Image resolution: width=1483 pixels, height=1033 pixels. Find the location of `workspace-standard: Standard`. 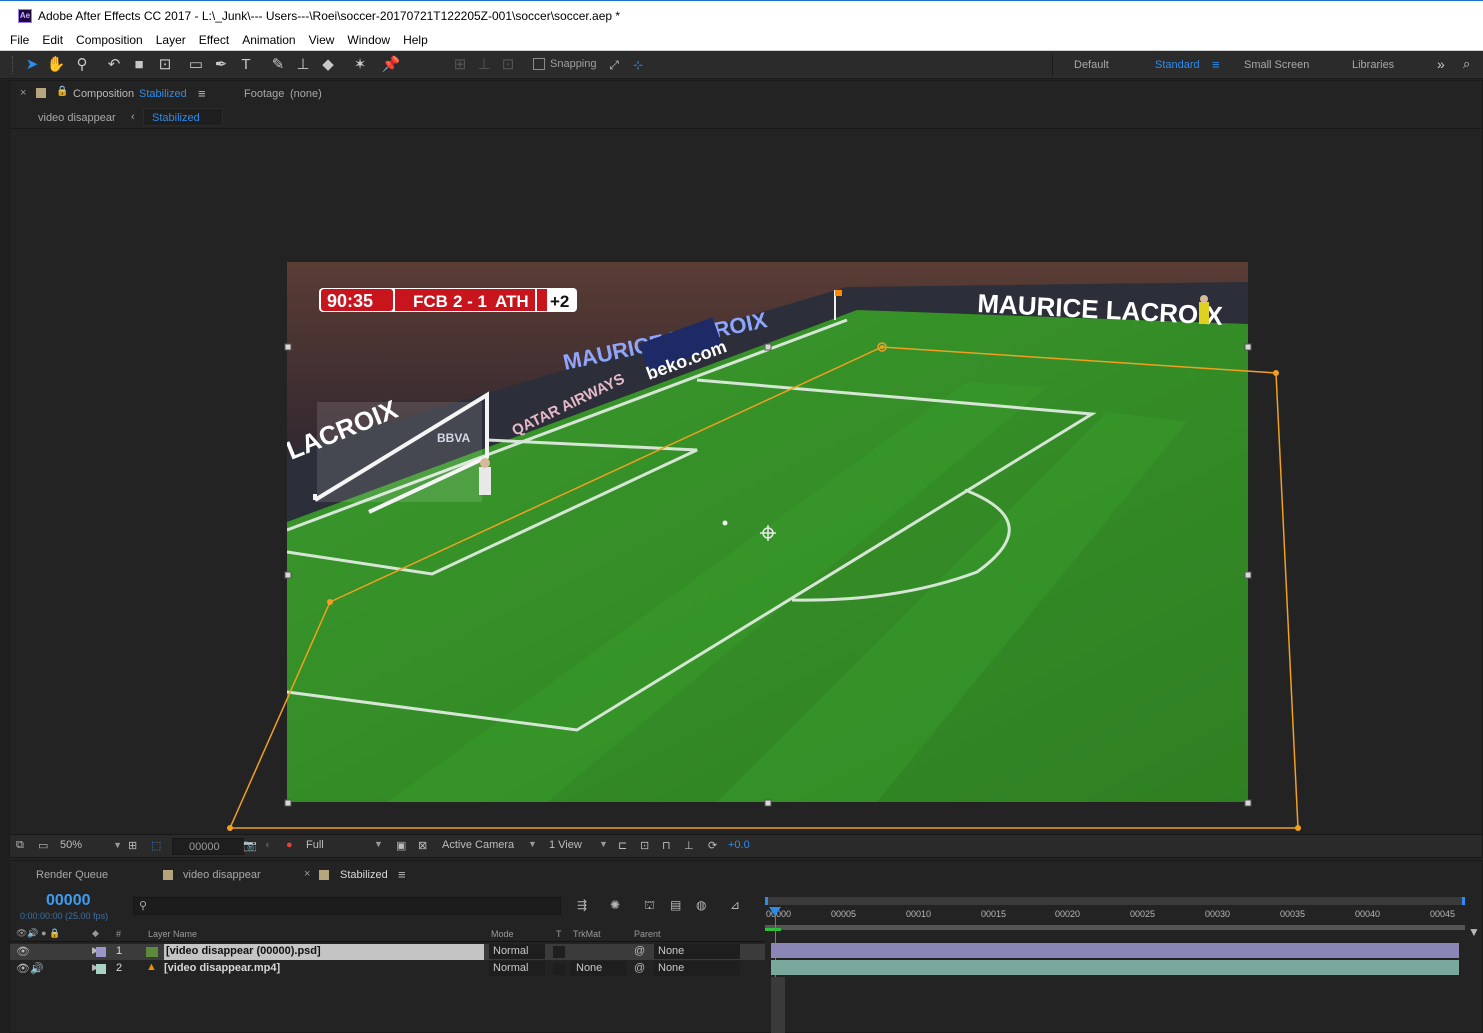

workspace-standard: Standard is located at coordinates (1177, 65).